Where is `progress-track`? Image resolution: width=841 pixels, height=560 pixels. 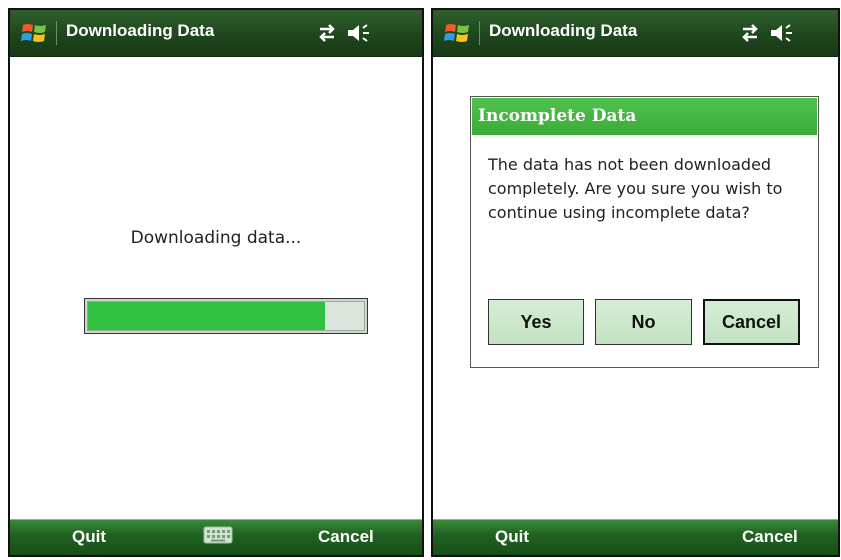
progress-track is located at coordinates (226, 316).